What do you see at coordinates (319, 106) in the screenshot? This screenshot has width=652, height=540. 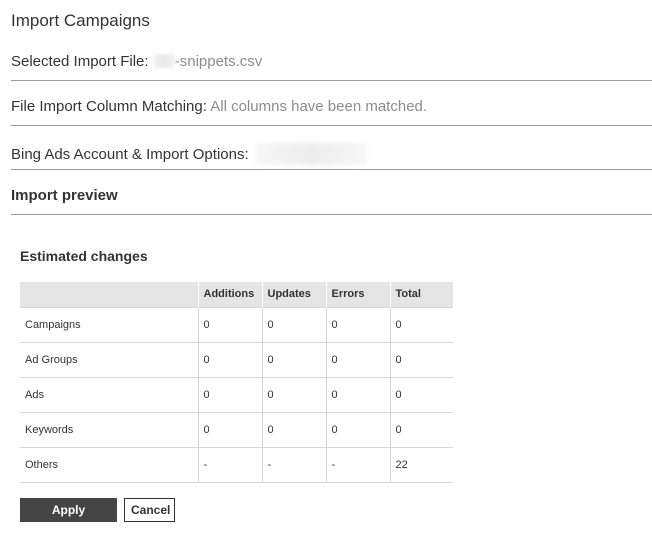 I see `column-matching-value: All columns have been matched.` at bounding box center [319, 106].